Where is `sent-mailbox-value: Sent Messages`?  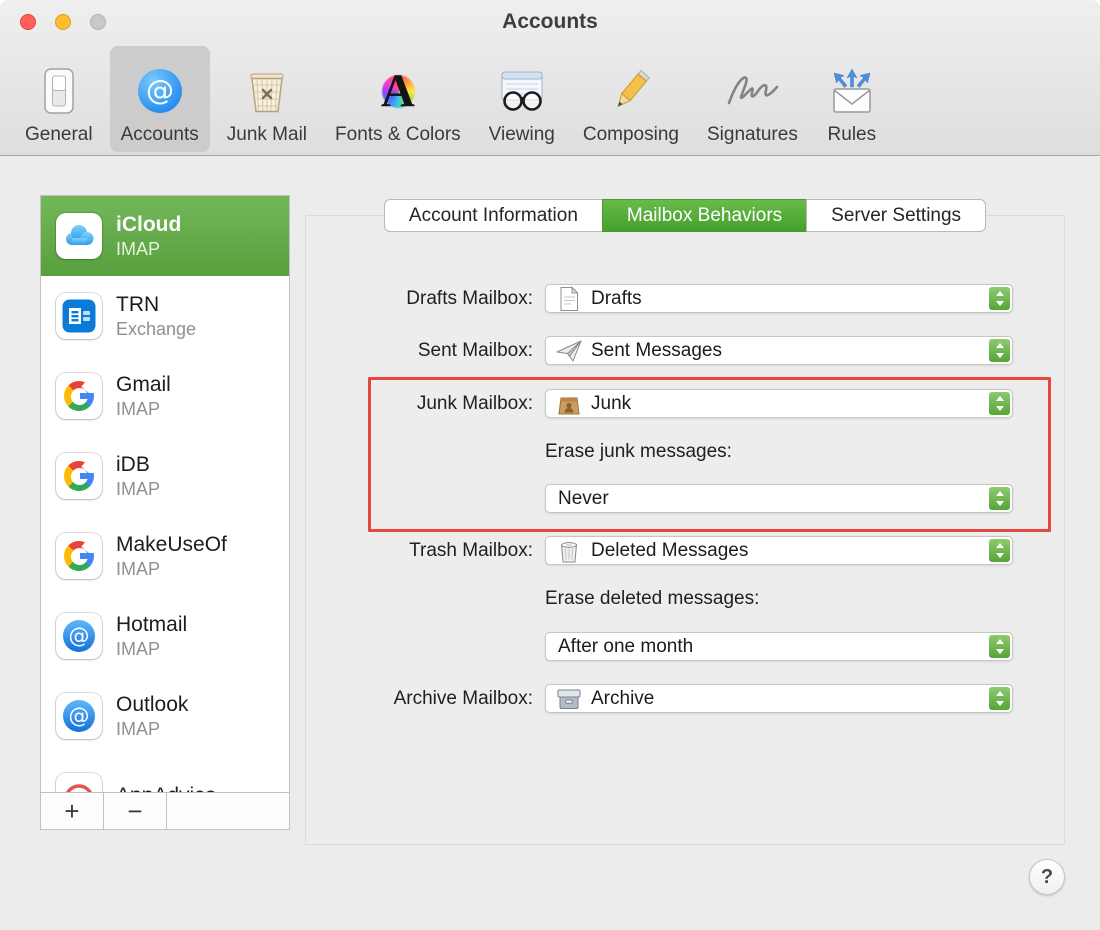
sent-mailbox-value: Sent Messages is located at coordinates (656, 350).